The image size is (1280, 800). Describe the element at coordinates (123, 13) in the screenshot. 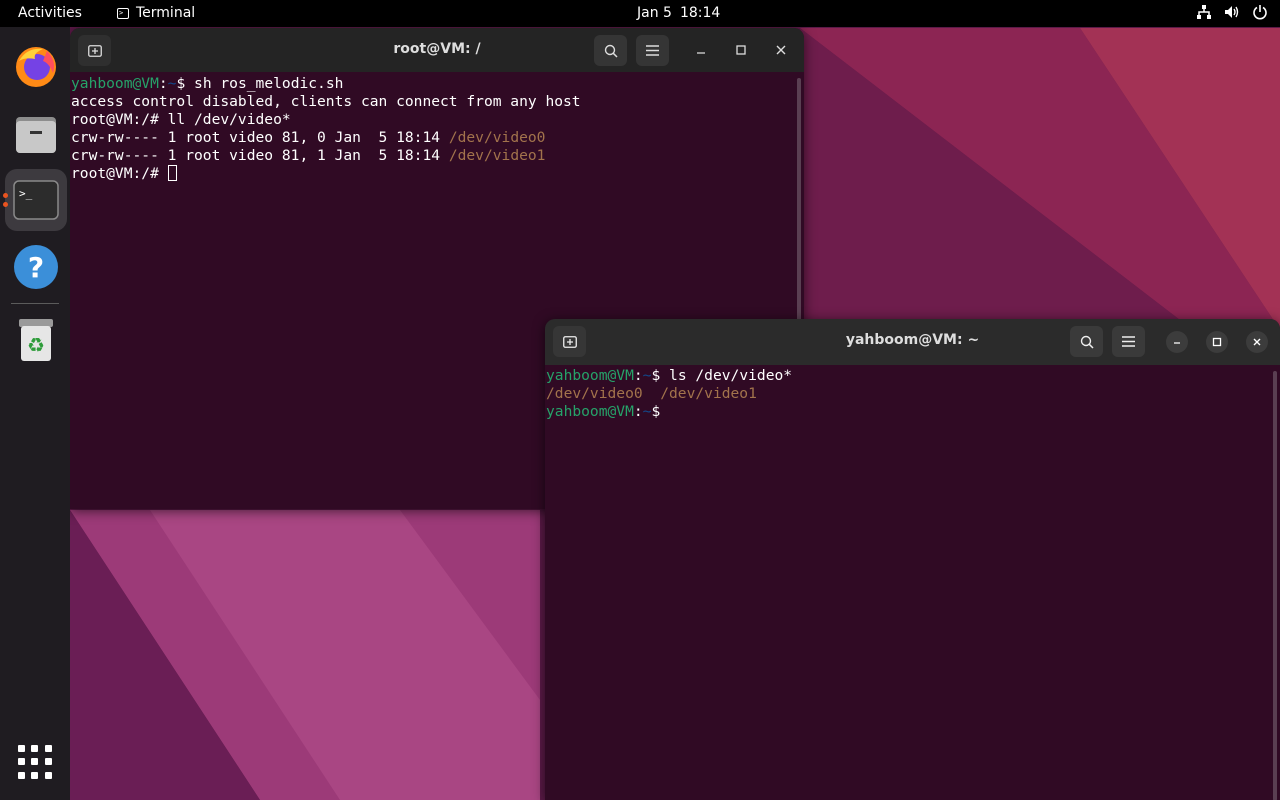

I see `terminal-icon: >` at that location.